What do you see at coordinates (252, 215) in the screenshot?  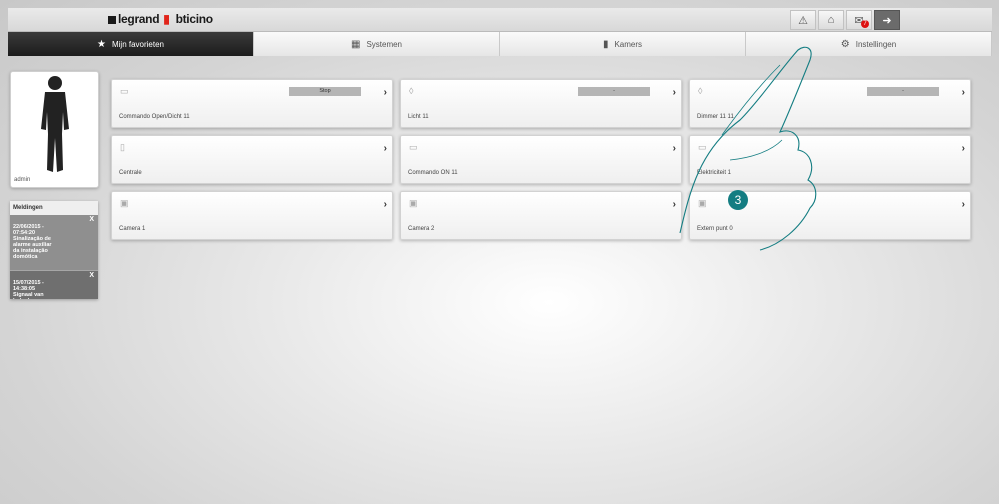 I see `favorite-card: ▣ › Camera 1` at bounding box center [252, 215].